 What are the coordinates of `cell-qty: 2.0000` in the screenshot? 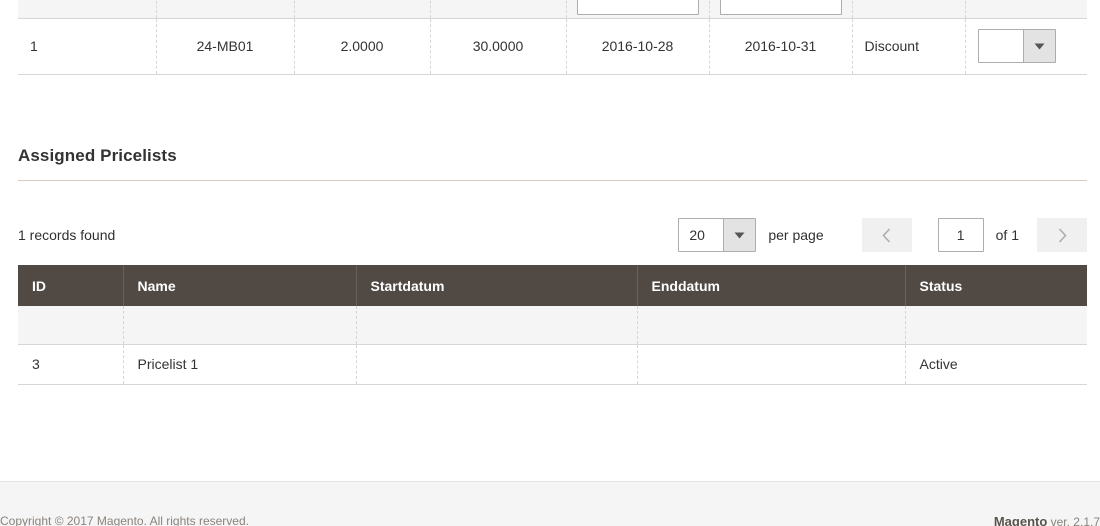 It's located at (362, 46).